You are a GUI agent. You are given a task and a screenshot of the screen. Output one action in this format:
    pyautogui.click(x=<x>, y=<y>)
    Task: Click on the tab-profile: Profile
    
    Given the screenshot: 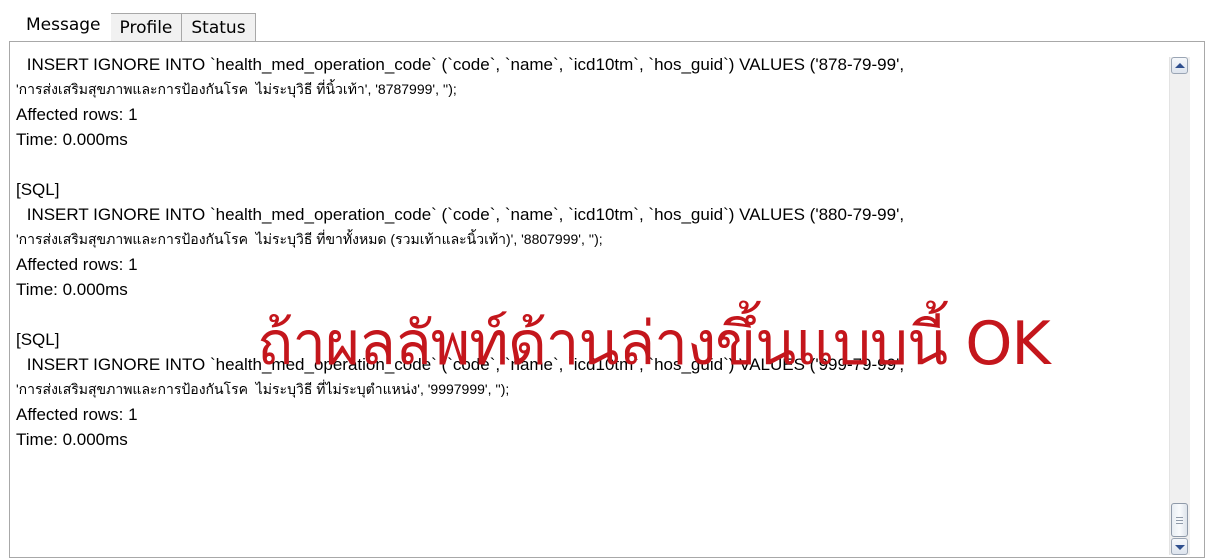 What is the action you would take?
    pyautogui.click(x=146, y=27)
    